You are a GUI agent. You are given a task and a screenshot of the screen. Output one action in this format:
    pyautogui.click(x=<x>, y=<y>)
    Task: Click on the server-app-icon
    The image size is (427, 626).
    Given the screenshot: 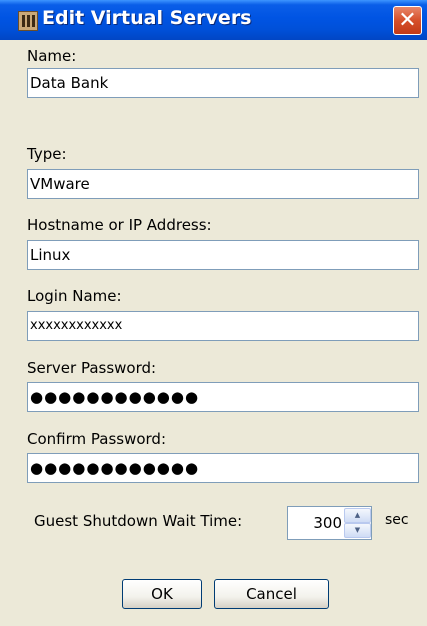 What is the action you would take?
    pyautogui.click(x=28, y=21)
    